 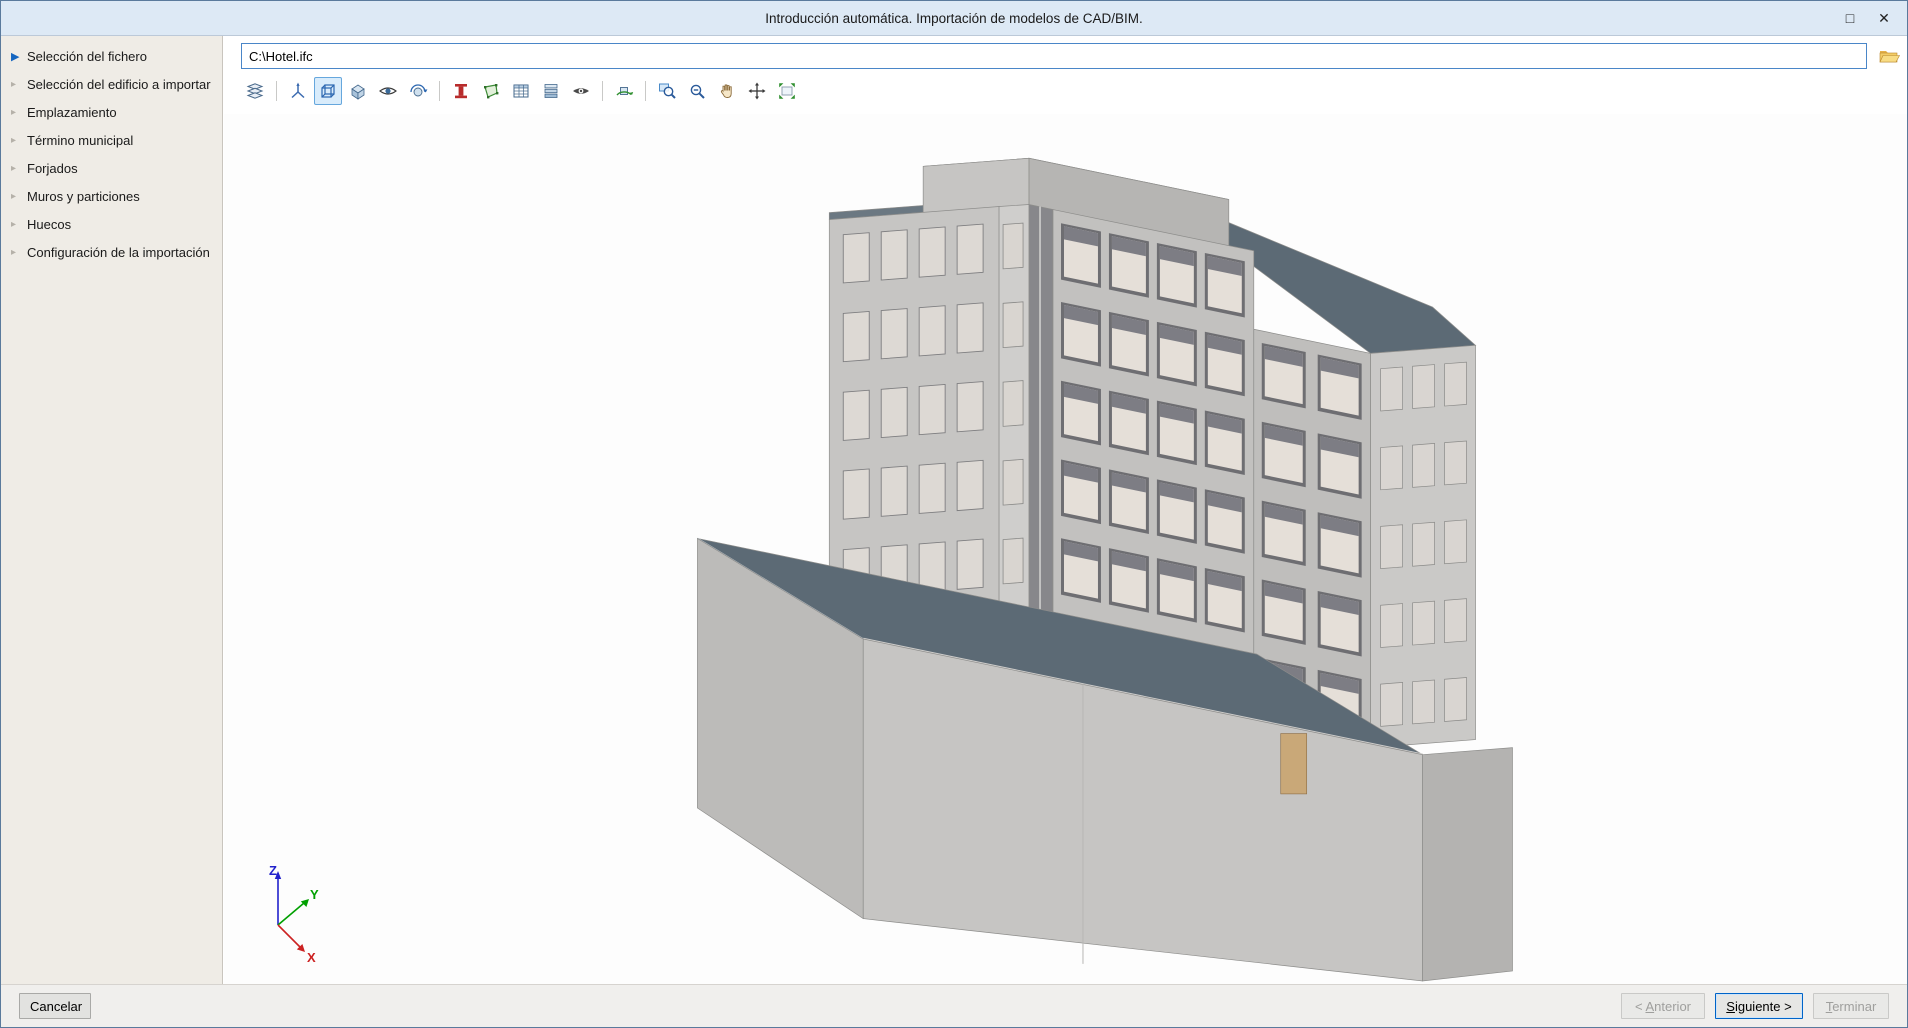 I want to click on layers-icon, so click(x=255, y=91).